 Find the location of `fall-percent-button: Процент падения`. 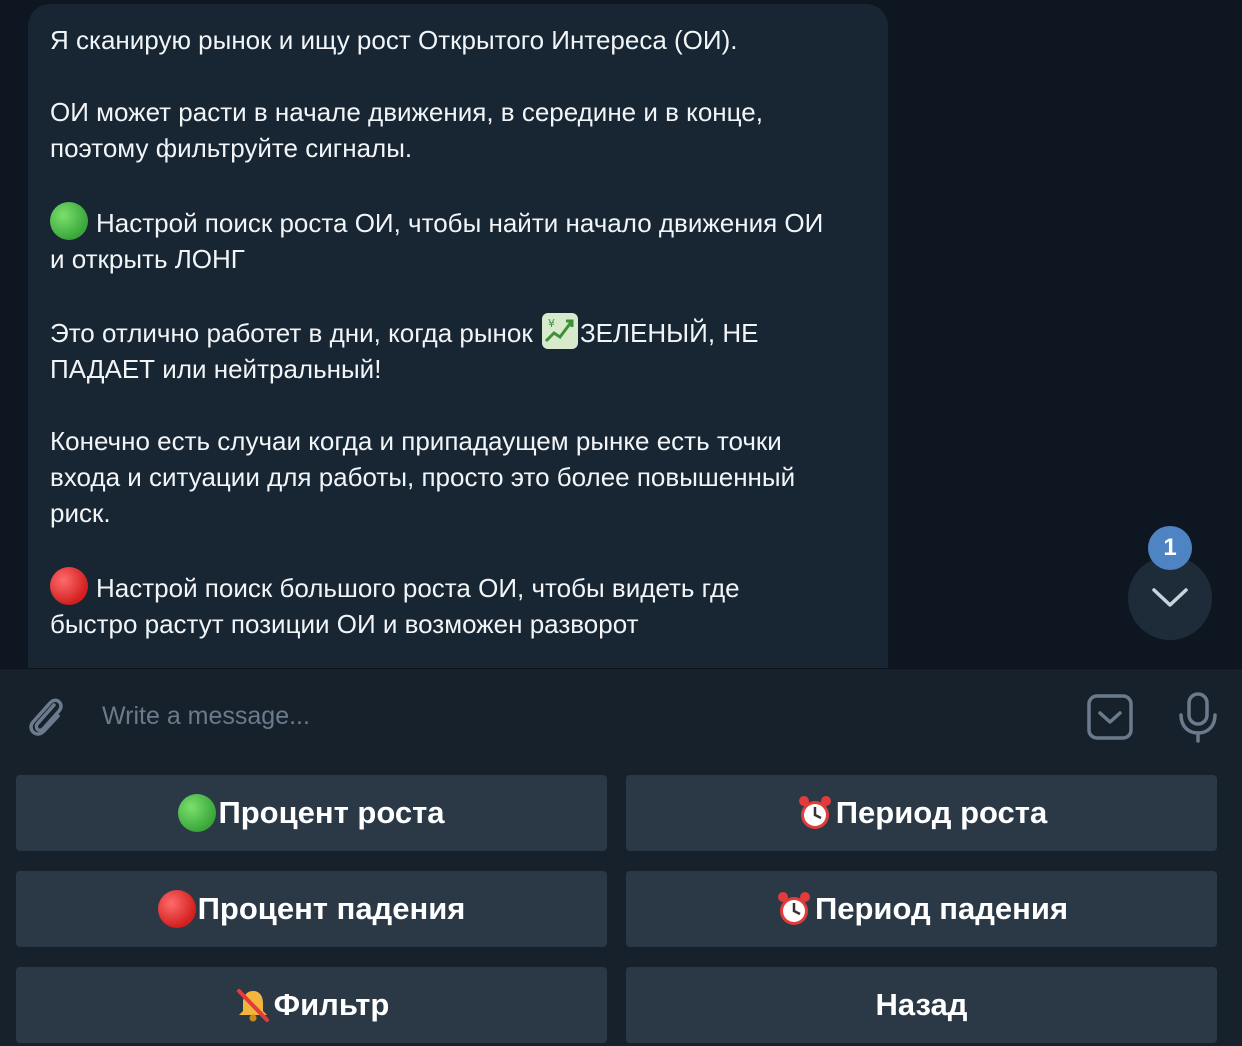

fall-percent-button: Процент падения is located at coordinates (311, 909).